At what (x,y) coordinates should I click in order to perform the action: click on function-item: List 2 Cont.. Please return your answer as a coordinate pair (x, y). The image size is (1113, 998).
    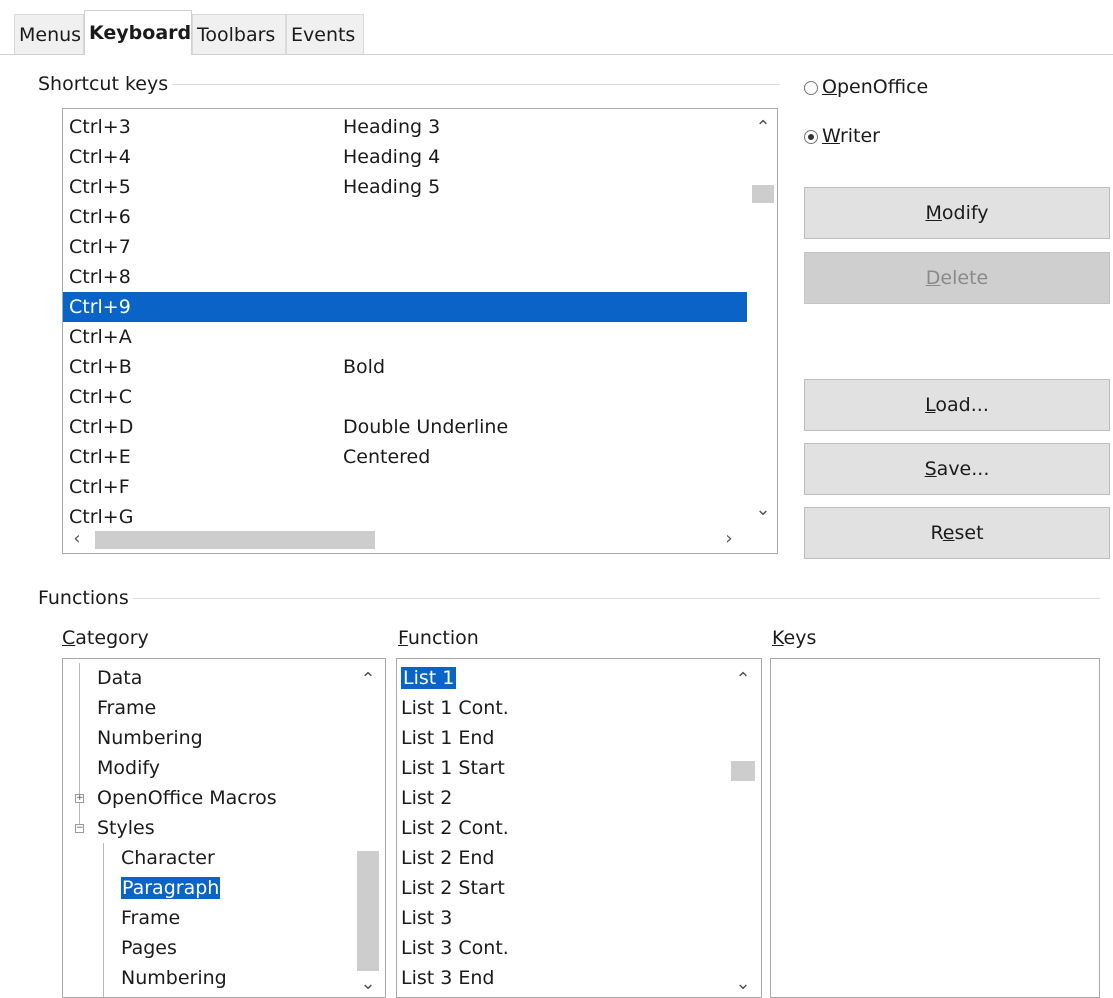
    Looking at the image, I should click on (455, 828).